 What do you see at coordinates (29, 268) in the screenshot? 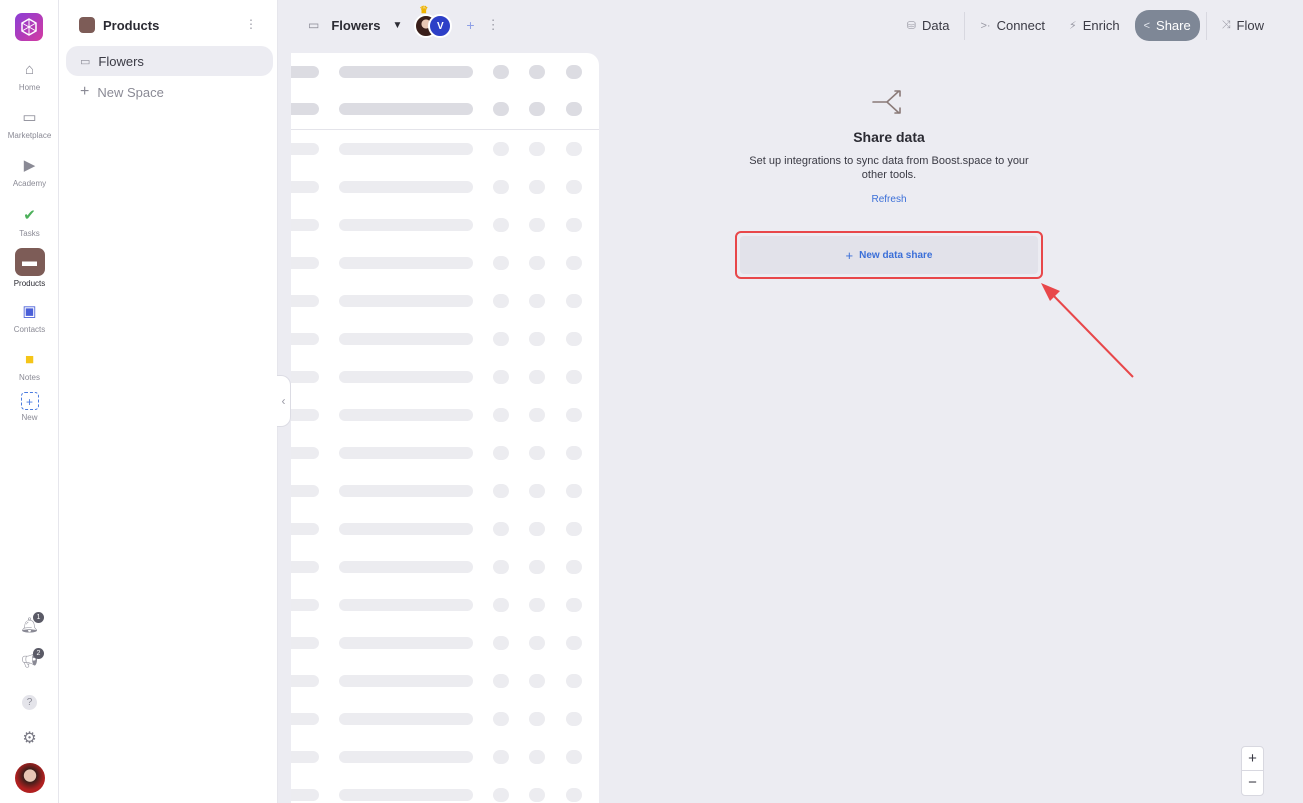
I see `rail-item-products: ▬ Products` at bounding box center [29, 268].